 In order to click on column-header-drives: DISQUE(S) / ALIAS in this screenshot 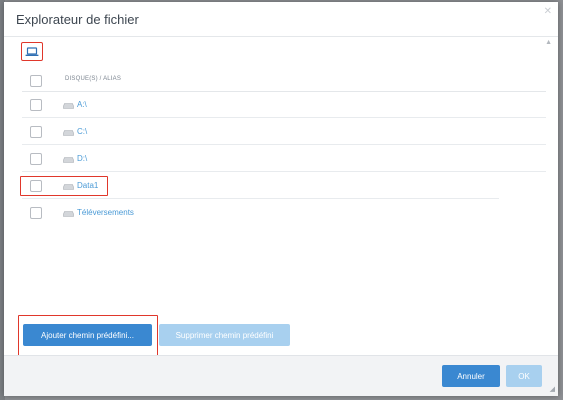, I will do `click(93, 79)`.